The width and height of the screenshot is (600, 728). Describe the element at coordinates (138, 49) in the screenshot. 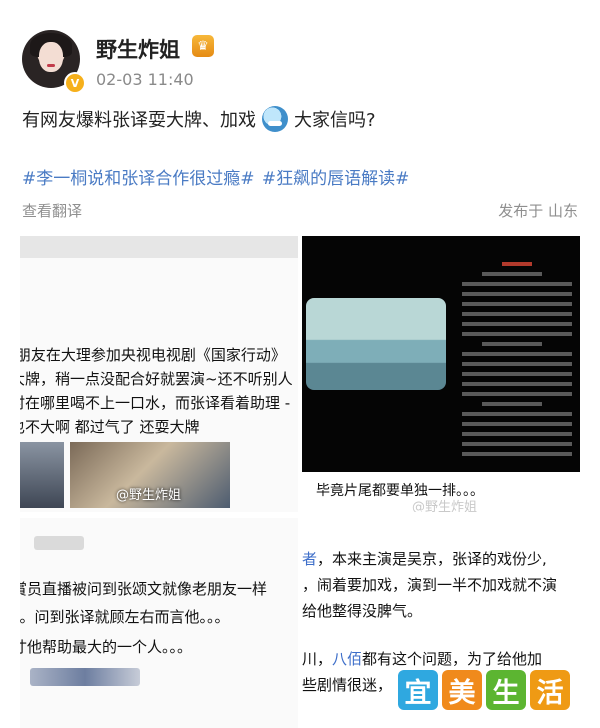

I see `username: 野生炸姐` at that location.